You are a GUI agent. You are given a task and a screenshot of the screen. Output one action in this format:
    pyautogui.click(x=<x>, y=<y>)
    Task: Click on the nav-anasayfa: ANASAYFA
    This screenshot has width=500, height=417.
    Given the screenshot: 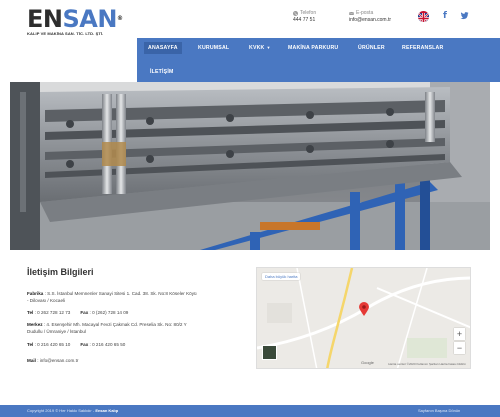 What is the action you would take?
    pyautogui.click(x=163, y=48)
    